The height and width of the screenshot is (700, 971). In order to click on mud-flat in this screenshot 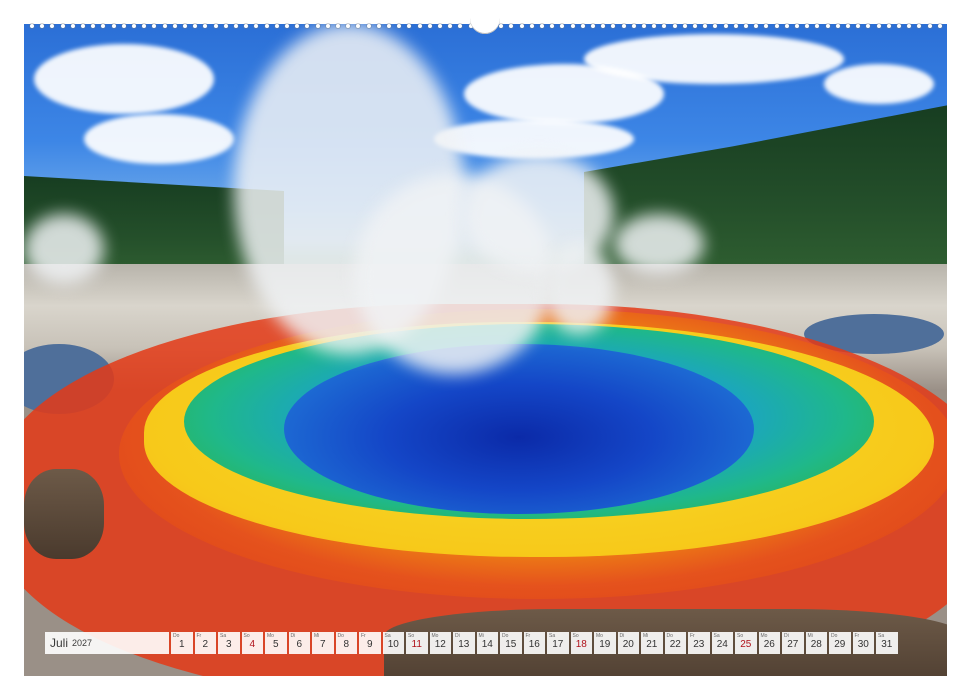, I will do `click(64, 514)`.